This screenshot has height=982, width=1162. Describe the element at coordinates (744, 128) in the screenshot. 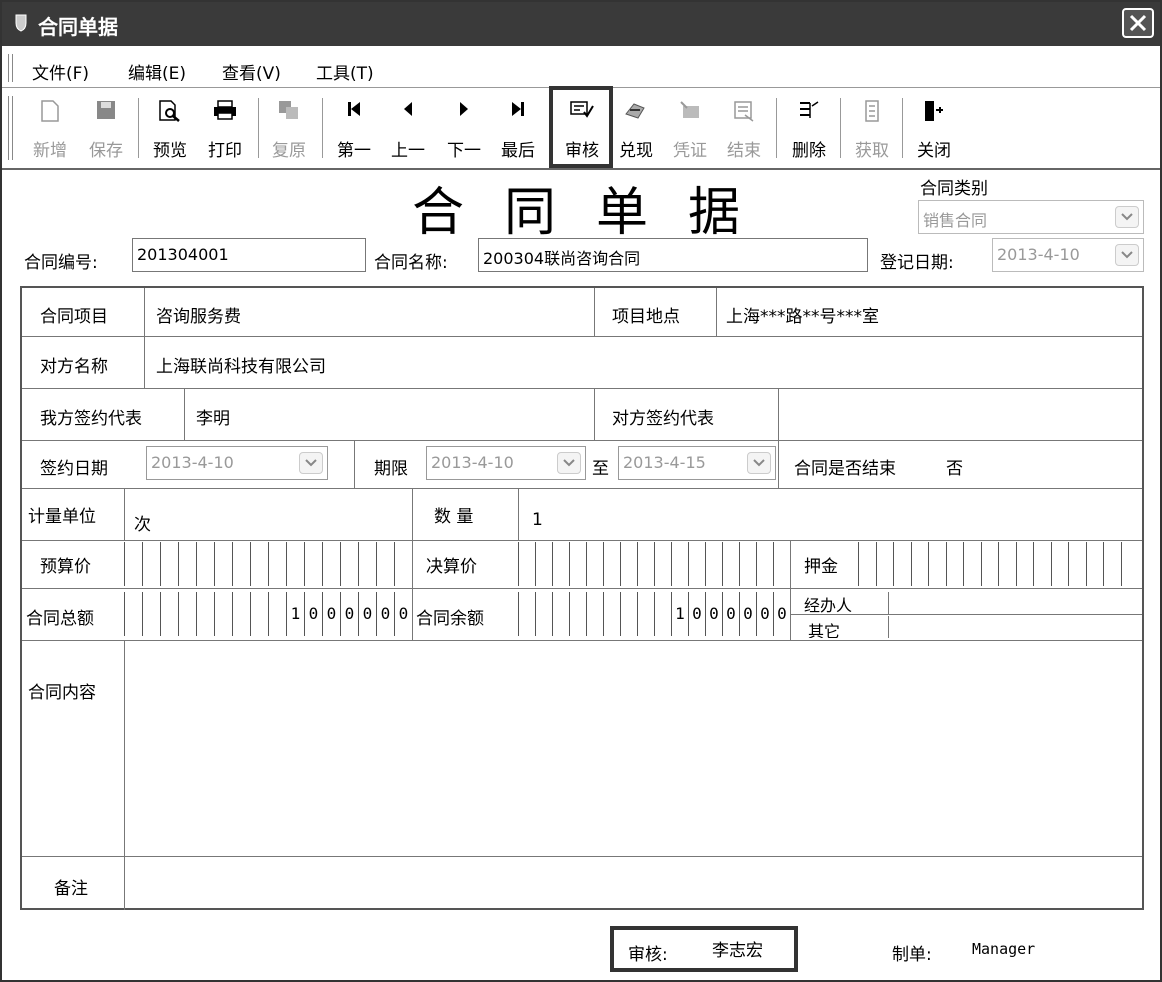

I see `finish-button: 结束` at that location.